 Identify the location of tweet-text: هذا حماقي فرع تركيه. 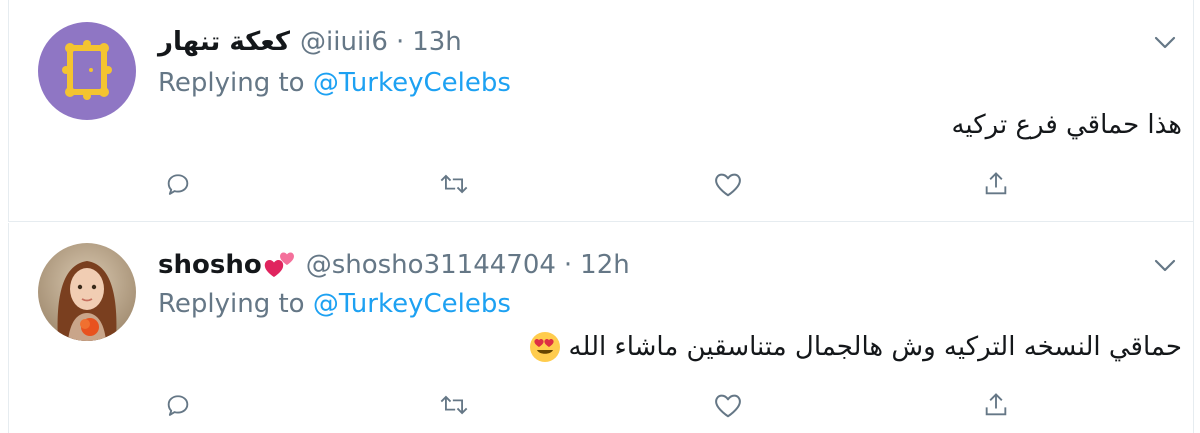
(1066, 125).